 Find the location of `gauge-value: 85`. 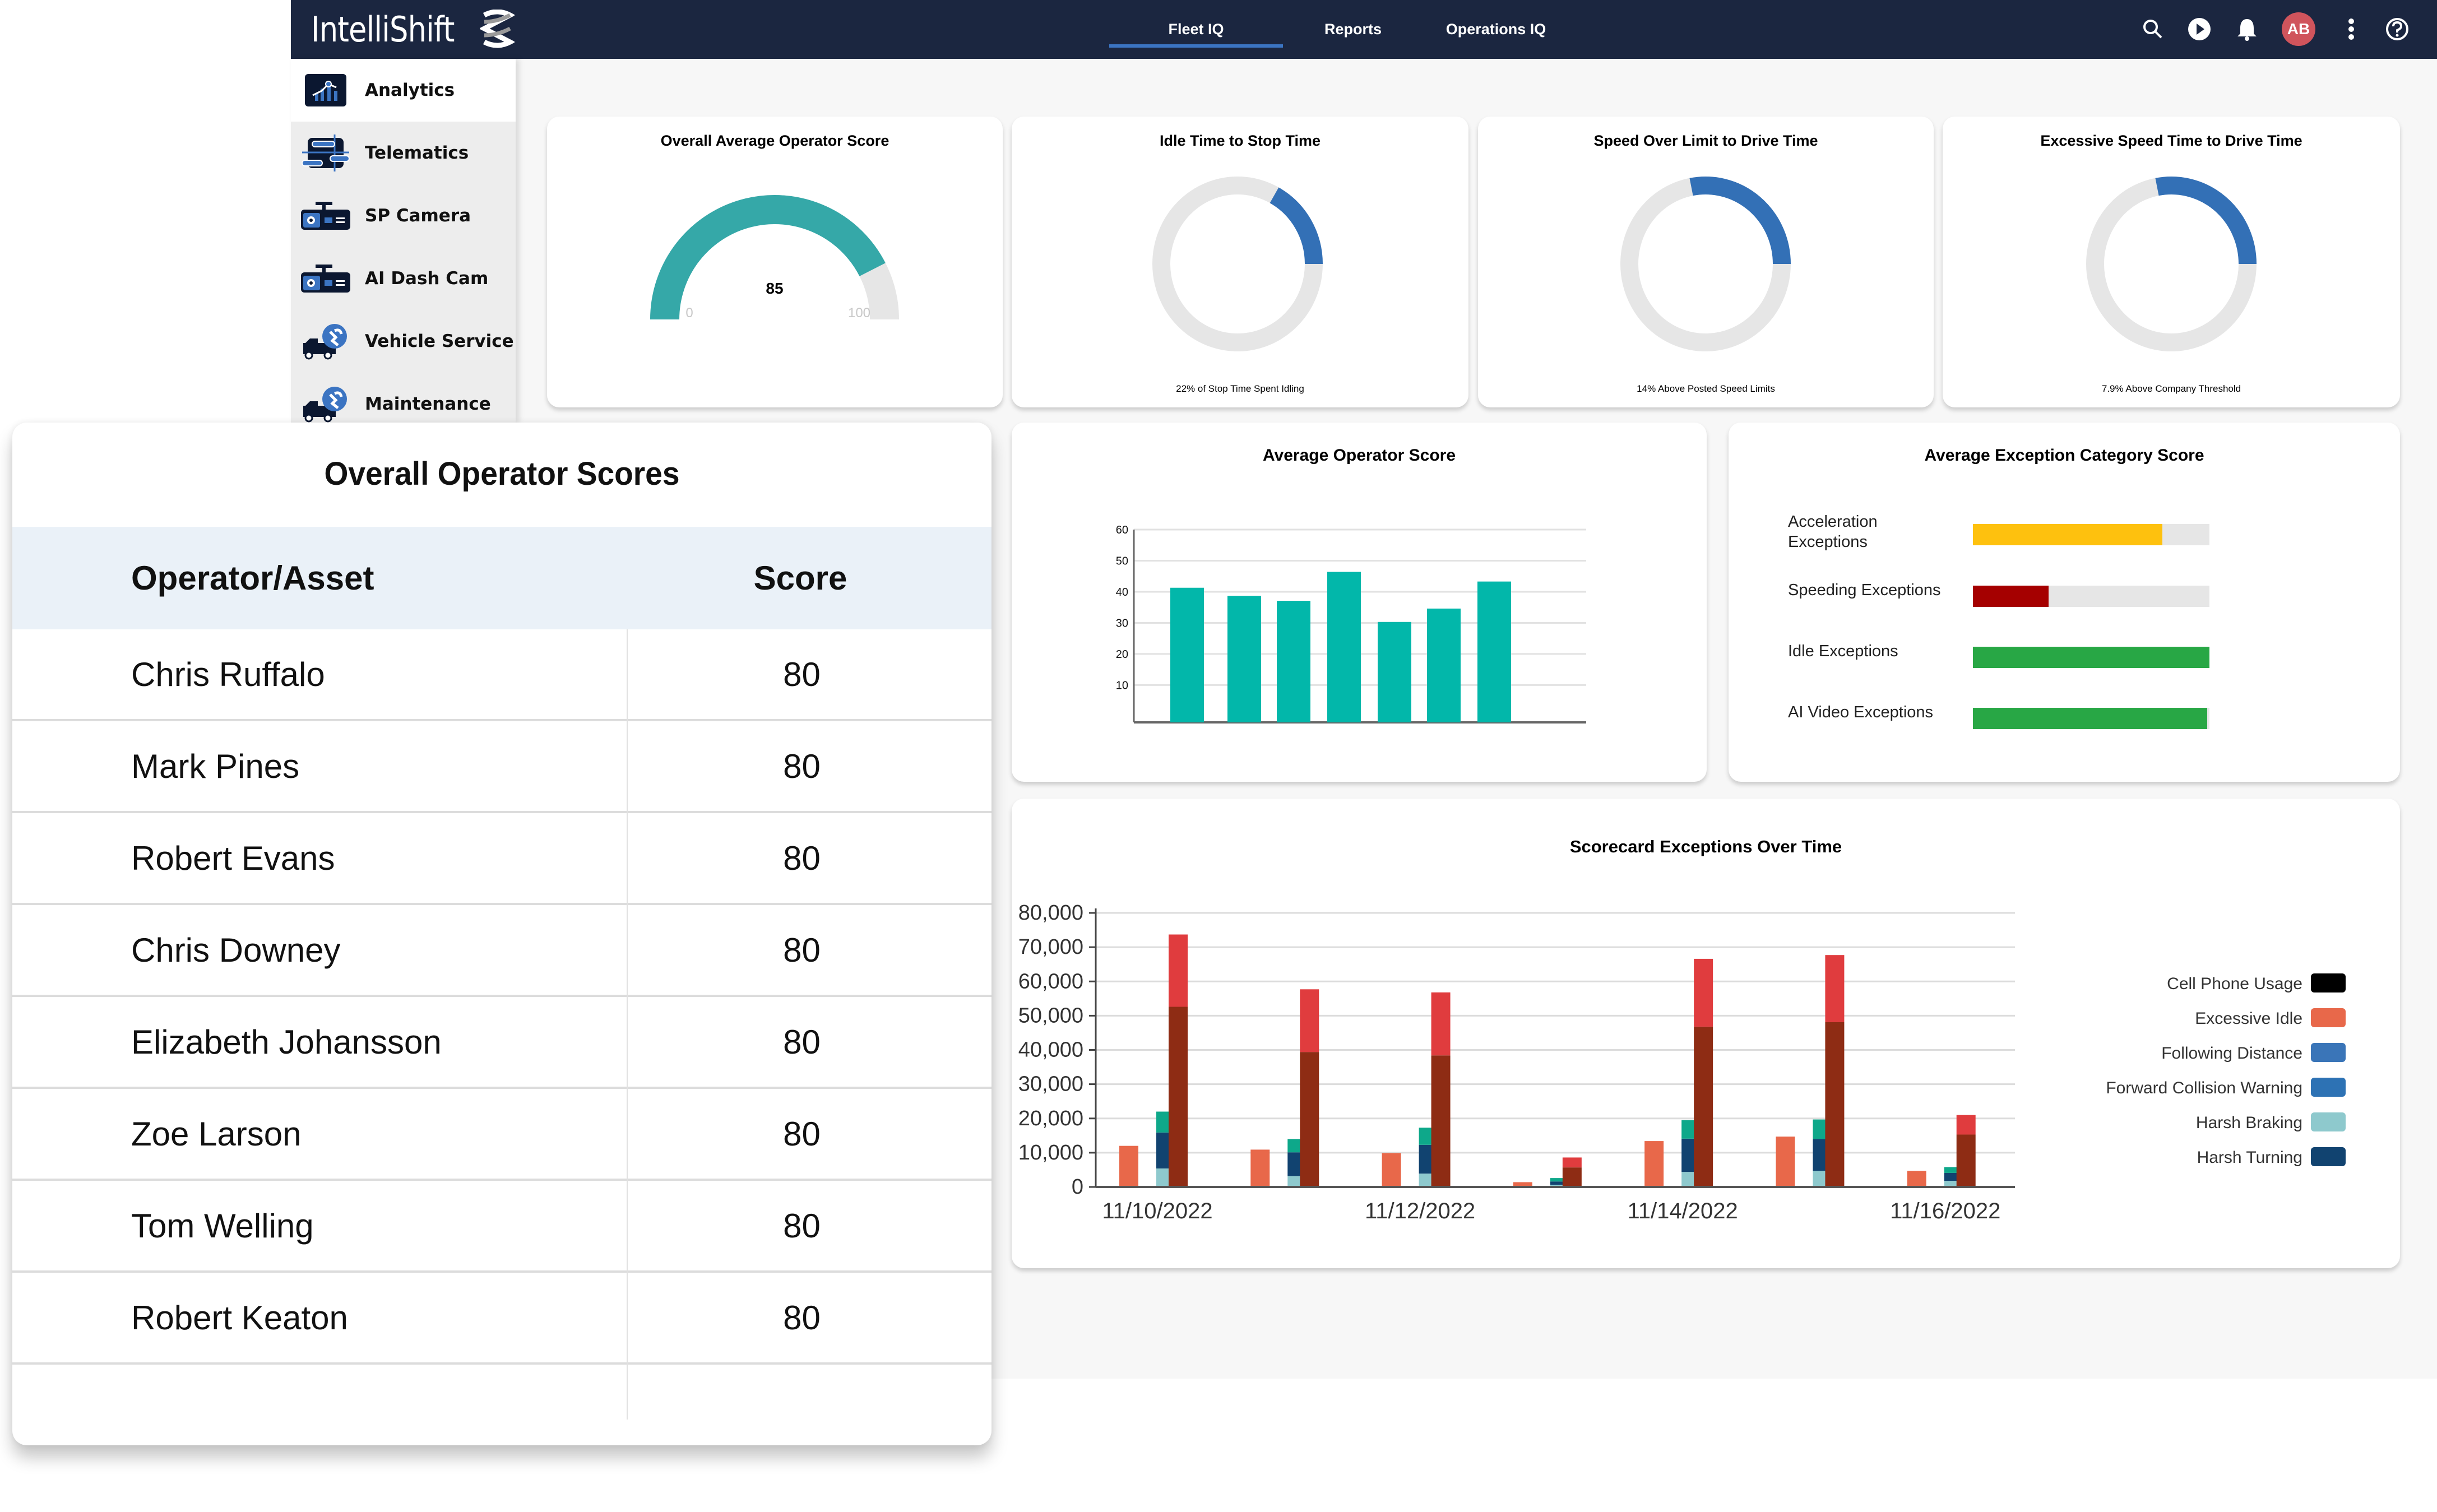

gauge-value: 85 is located at coordinates (774, 288).